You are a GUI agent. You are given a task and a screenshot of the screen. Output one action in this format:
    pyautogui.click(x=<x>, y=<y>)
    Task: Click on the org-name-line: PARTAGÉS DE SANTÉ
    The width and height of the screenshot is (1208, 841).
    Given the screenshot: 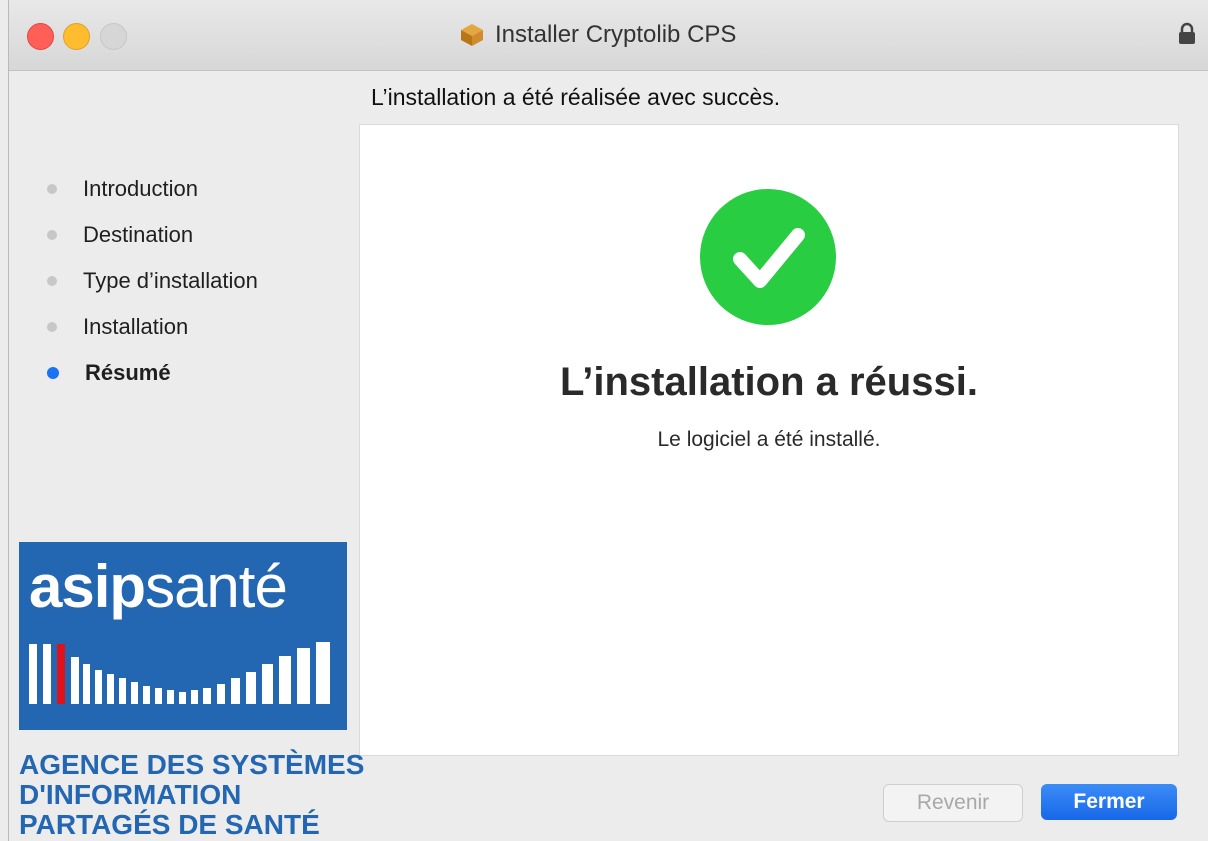 What is the action you would take?
    pyautogui.click(x=169, y=824)
    